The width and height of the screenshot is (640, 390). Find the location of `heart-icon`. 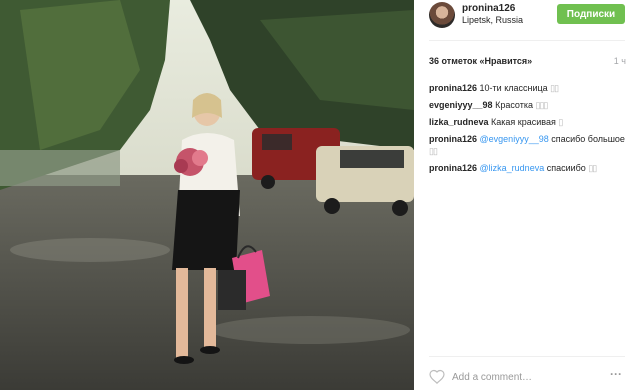

heart-icon is located at coordinates (437, 376).